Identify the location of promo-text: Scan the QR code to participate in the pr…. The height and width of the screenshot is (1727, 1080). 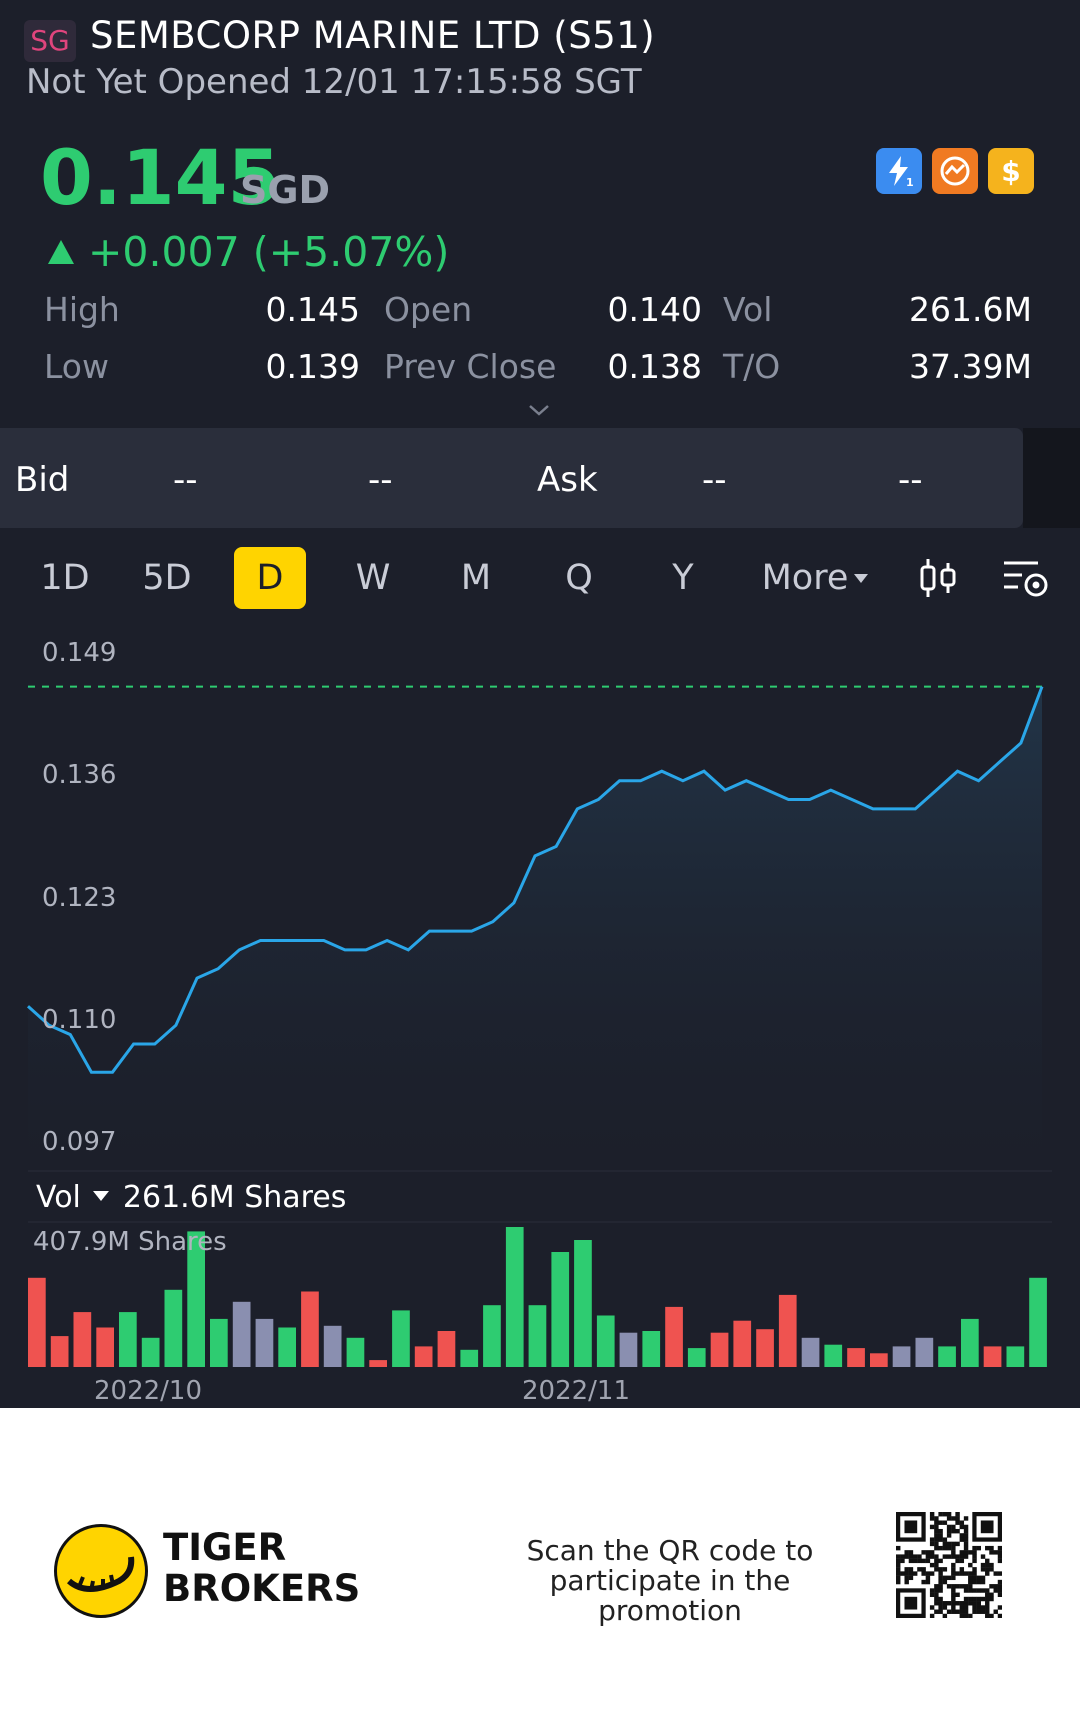
(670, 1581).